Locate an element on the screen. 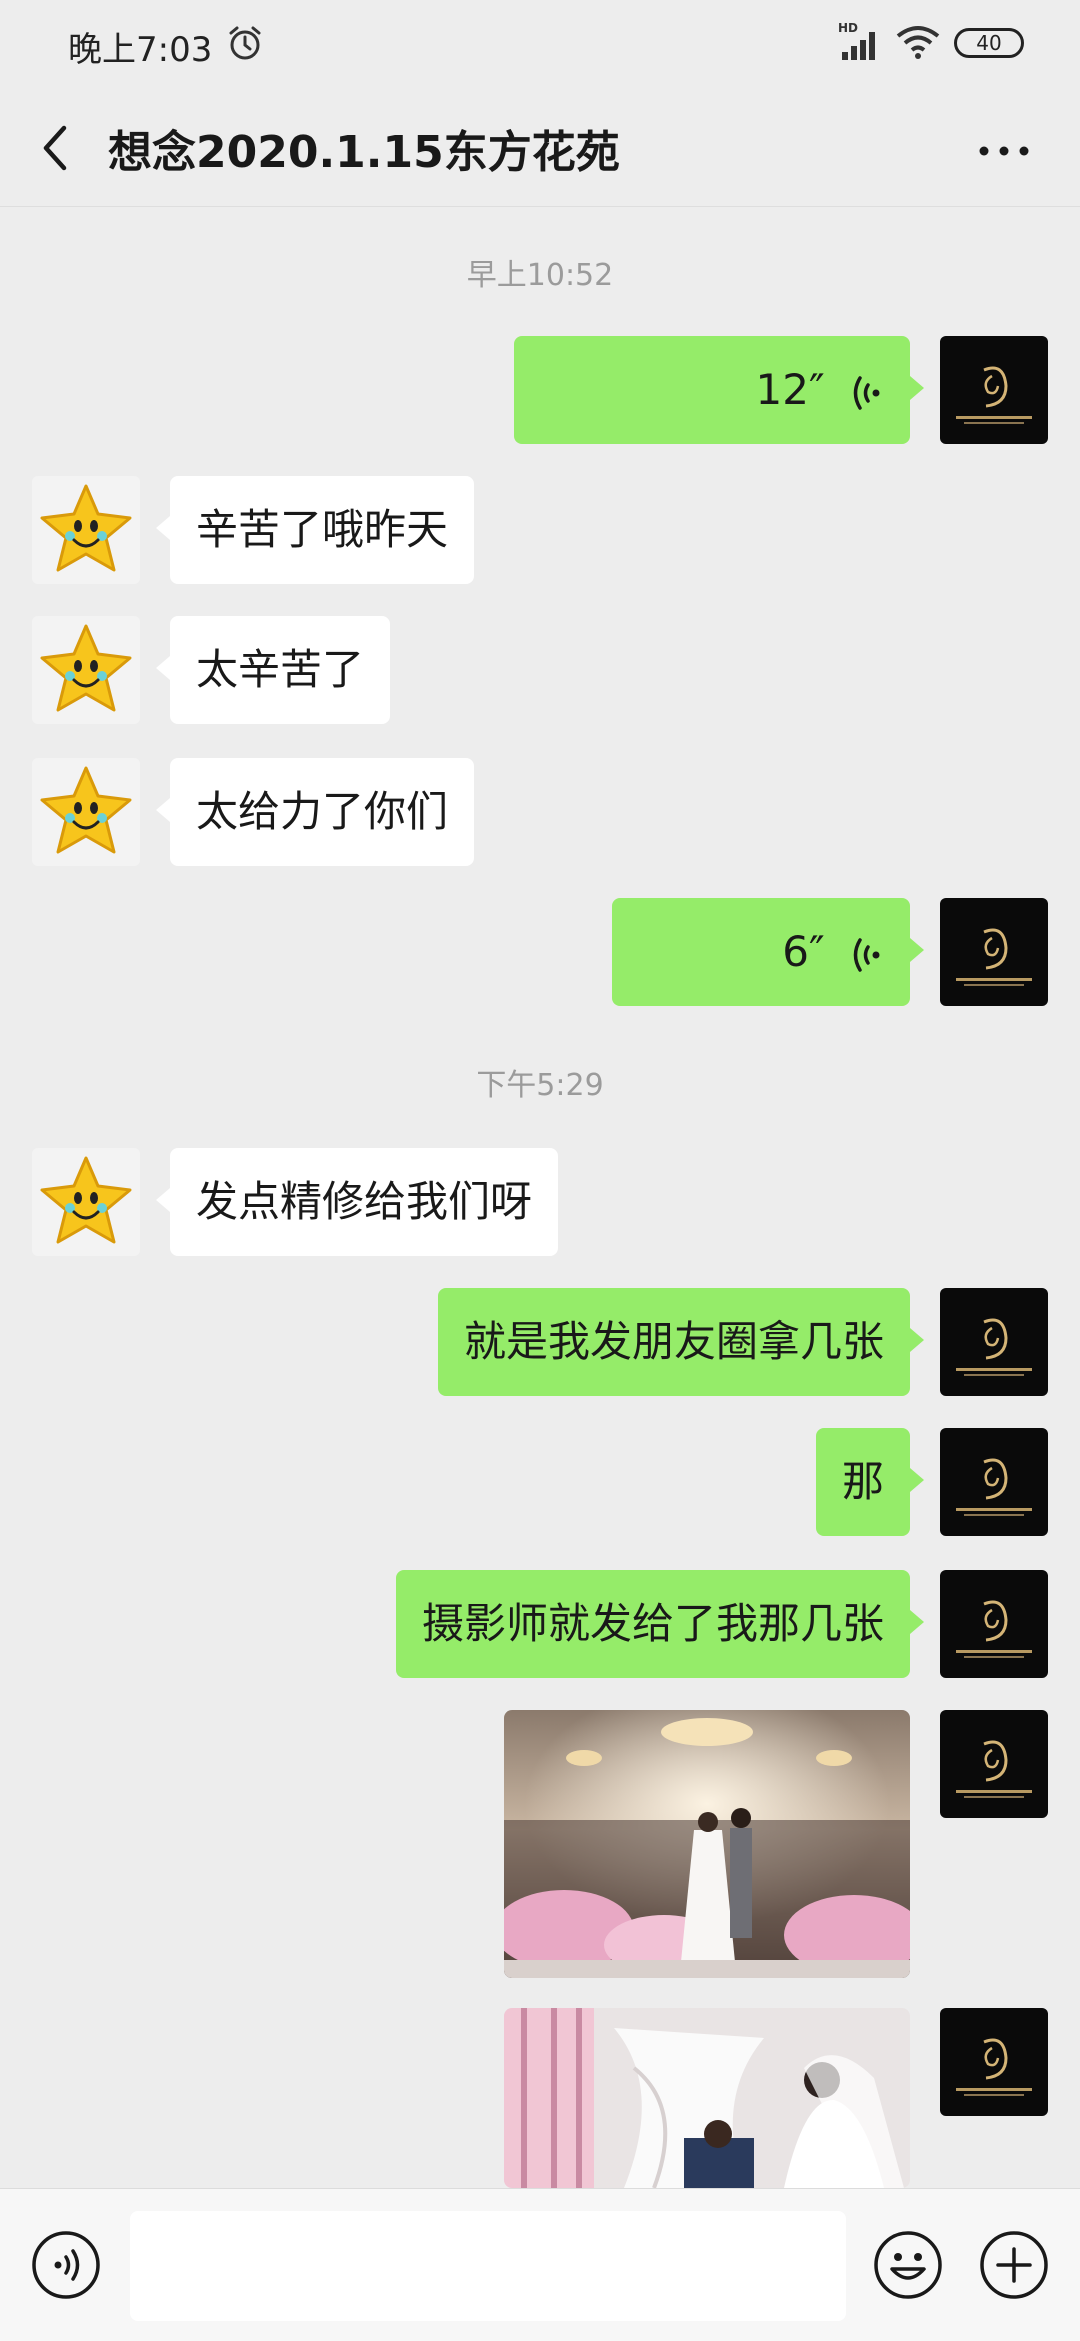  voice-duration: 6″ is located at coordinates (803, 951).